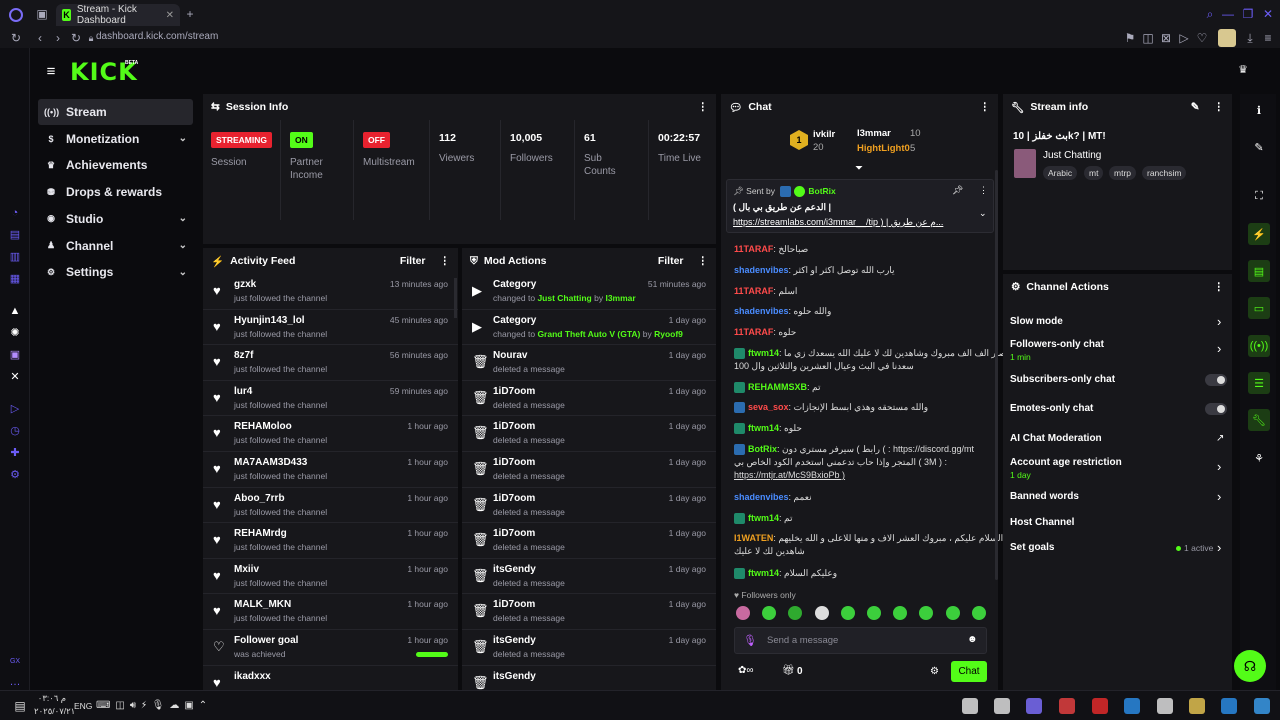  I want to click on mod-filter-button: Filter, so click(671, 261).